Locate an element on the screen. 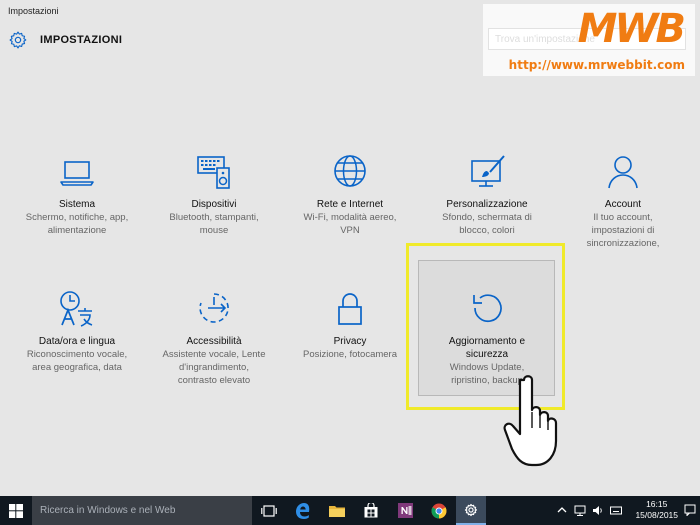  person-icon is located at coordinates (623, 172).